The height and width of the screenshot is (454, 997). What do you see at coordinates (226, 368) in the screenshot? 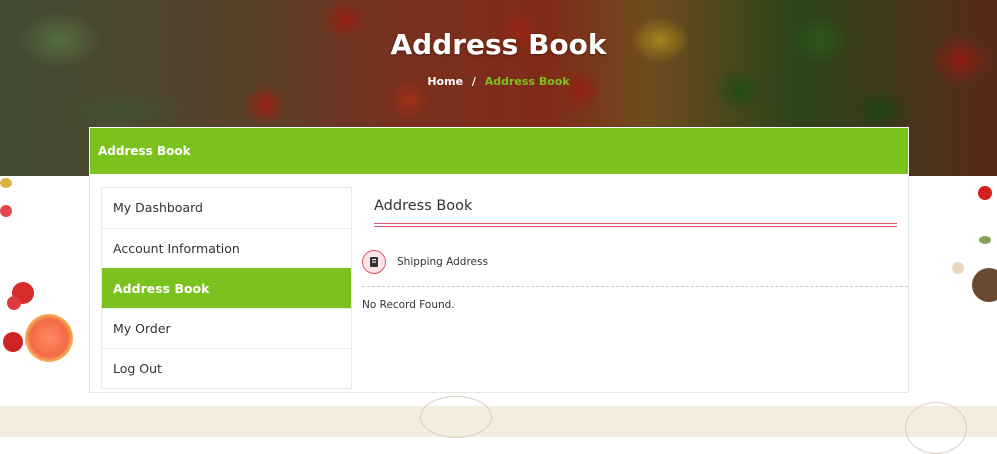
I see `sidebar-item-log-out: Log Out` at bounding box center [226, 368].